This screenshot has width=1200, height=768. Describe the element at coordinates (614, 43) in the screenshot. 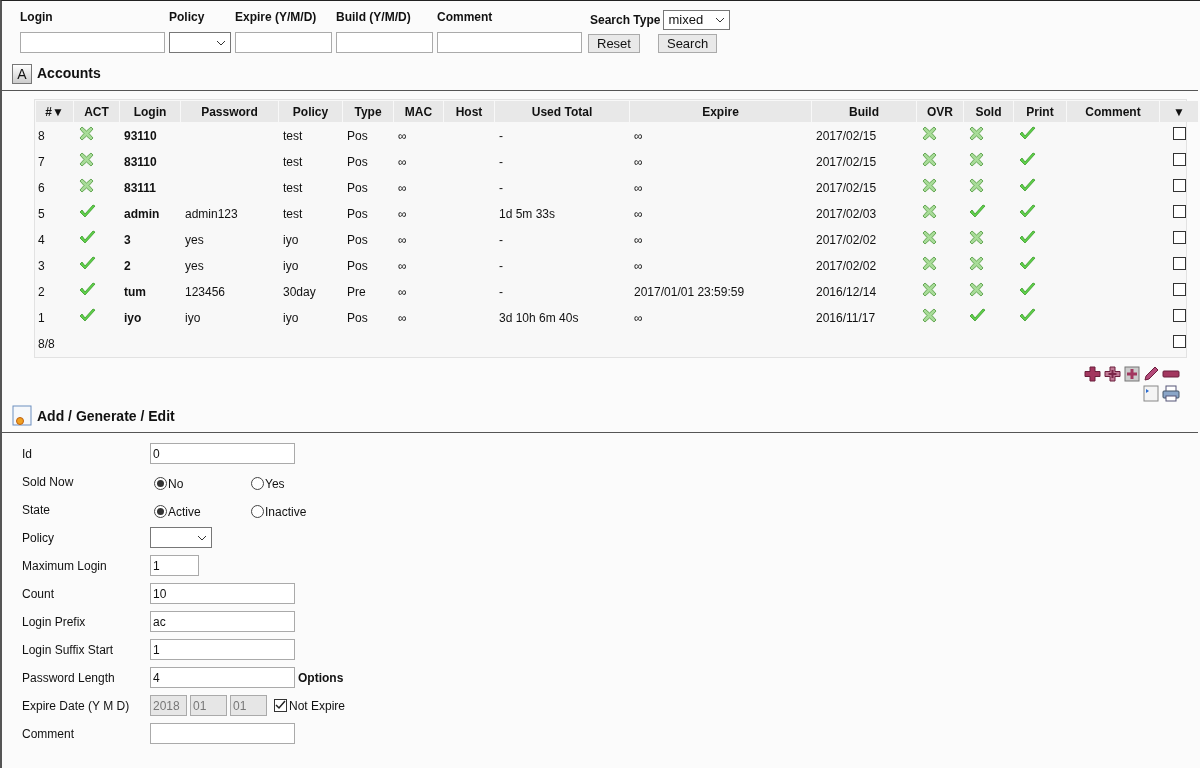

I see `reset-button: Reset` at that location.